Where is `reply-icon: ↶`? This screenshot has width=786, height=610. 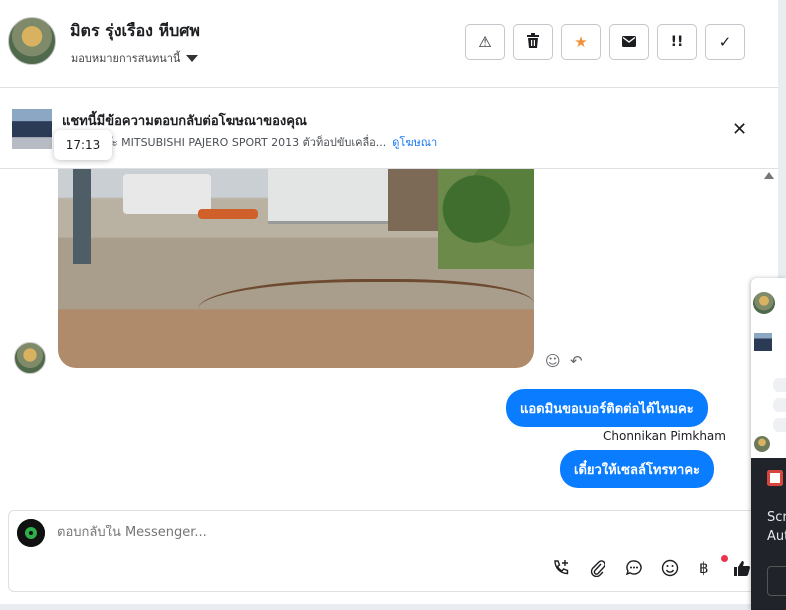
reply-icon: ↶ is located at coordinates (576, 361).